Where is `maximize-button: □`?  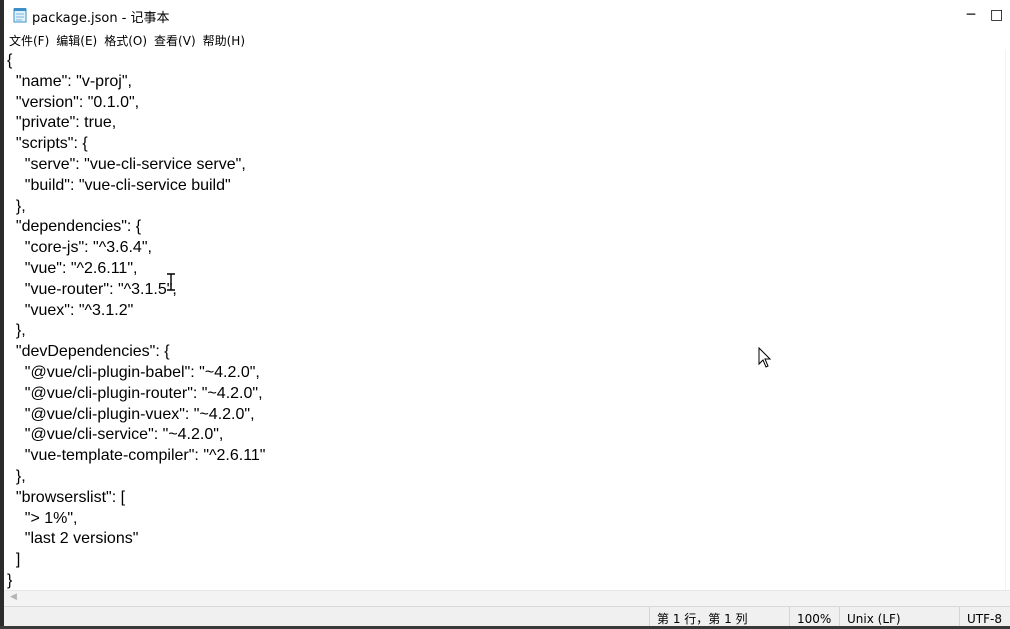
maximize-button: □ is located at coordinates (1000, 15).